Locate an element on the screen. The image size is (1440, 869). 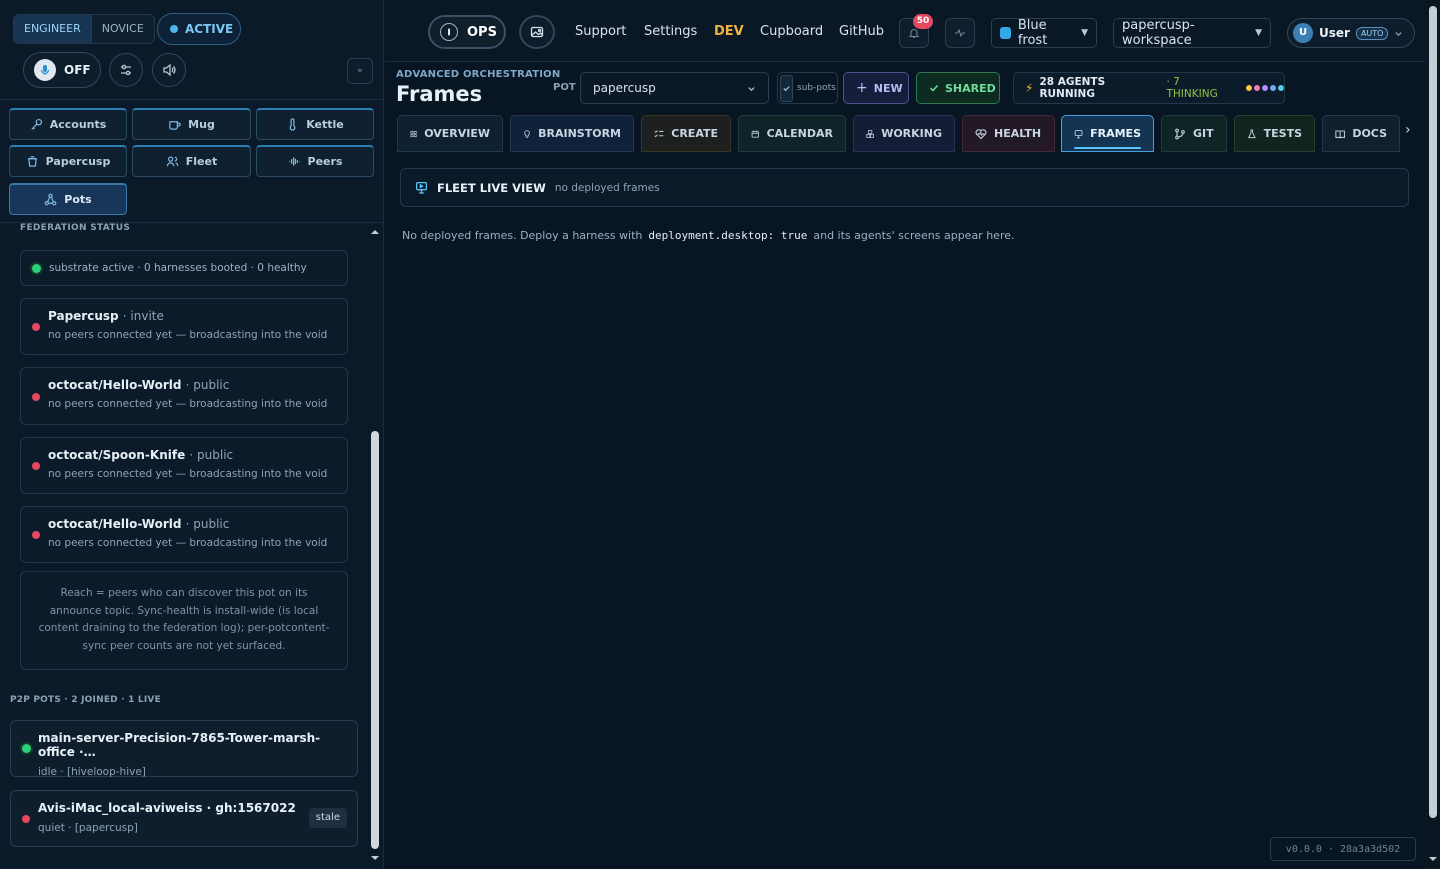
cup-icon is located at coordinates (32, 161).